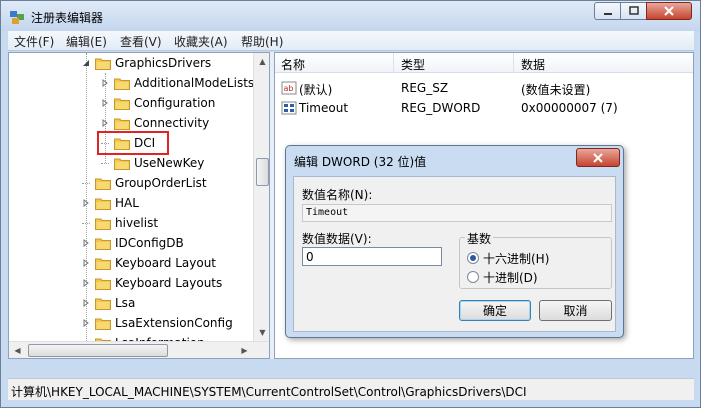 This screenshot has height=408, width=701. Describe the element at coordinates (289, 108) in the screenshot. I see `dword-value-icon` at that location.